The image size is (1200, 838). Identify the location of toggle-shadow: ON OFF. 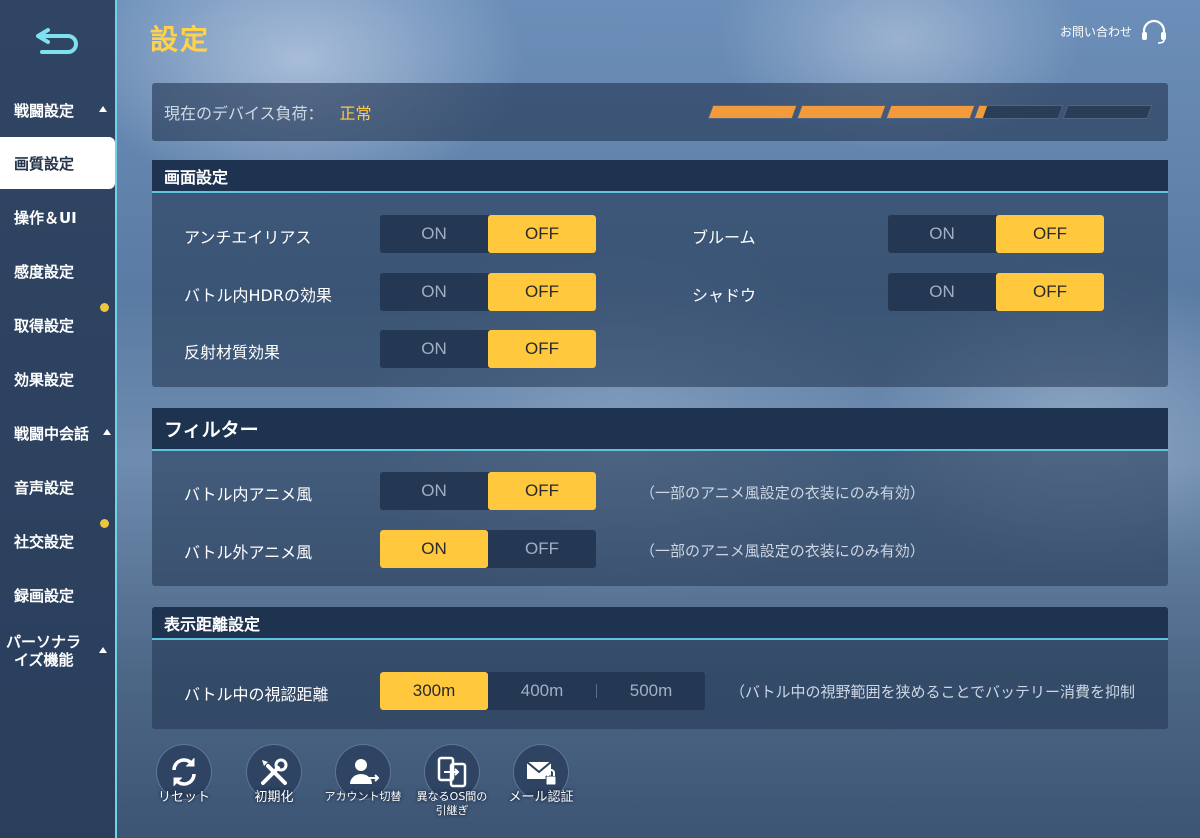
(996, 292).